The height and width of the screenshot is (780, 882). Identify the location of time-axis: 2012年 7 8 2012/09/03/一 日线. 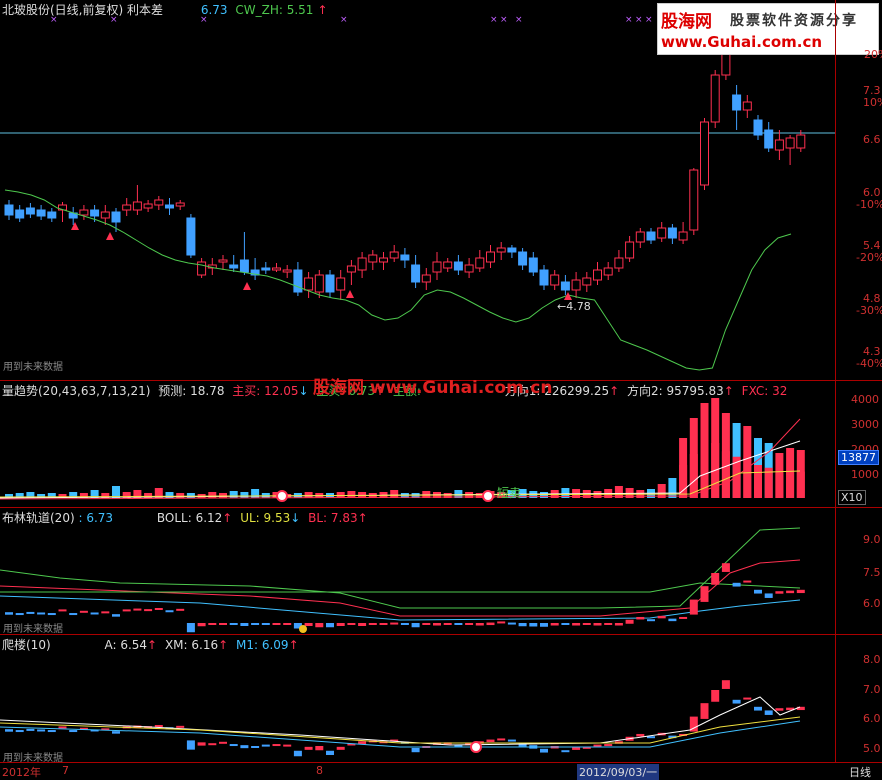
(441, 771).